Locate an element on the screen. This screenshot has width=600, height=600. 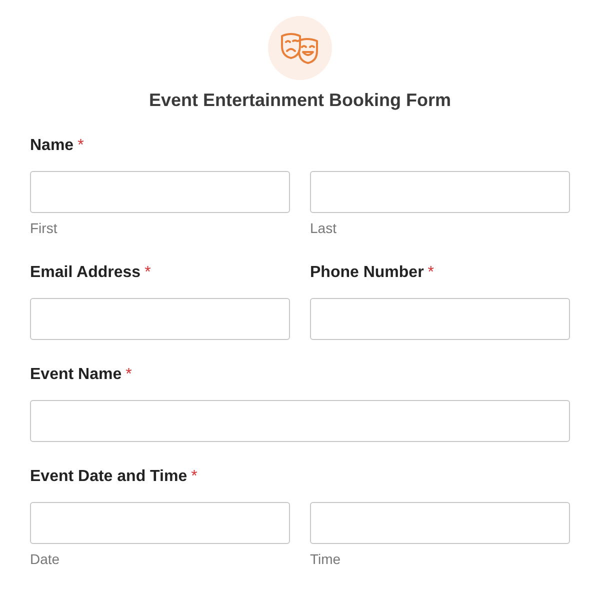
sub-label: Time is located at coordinates (326, 559).